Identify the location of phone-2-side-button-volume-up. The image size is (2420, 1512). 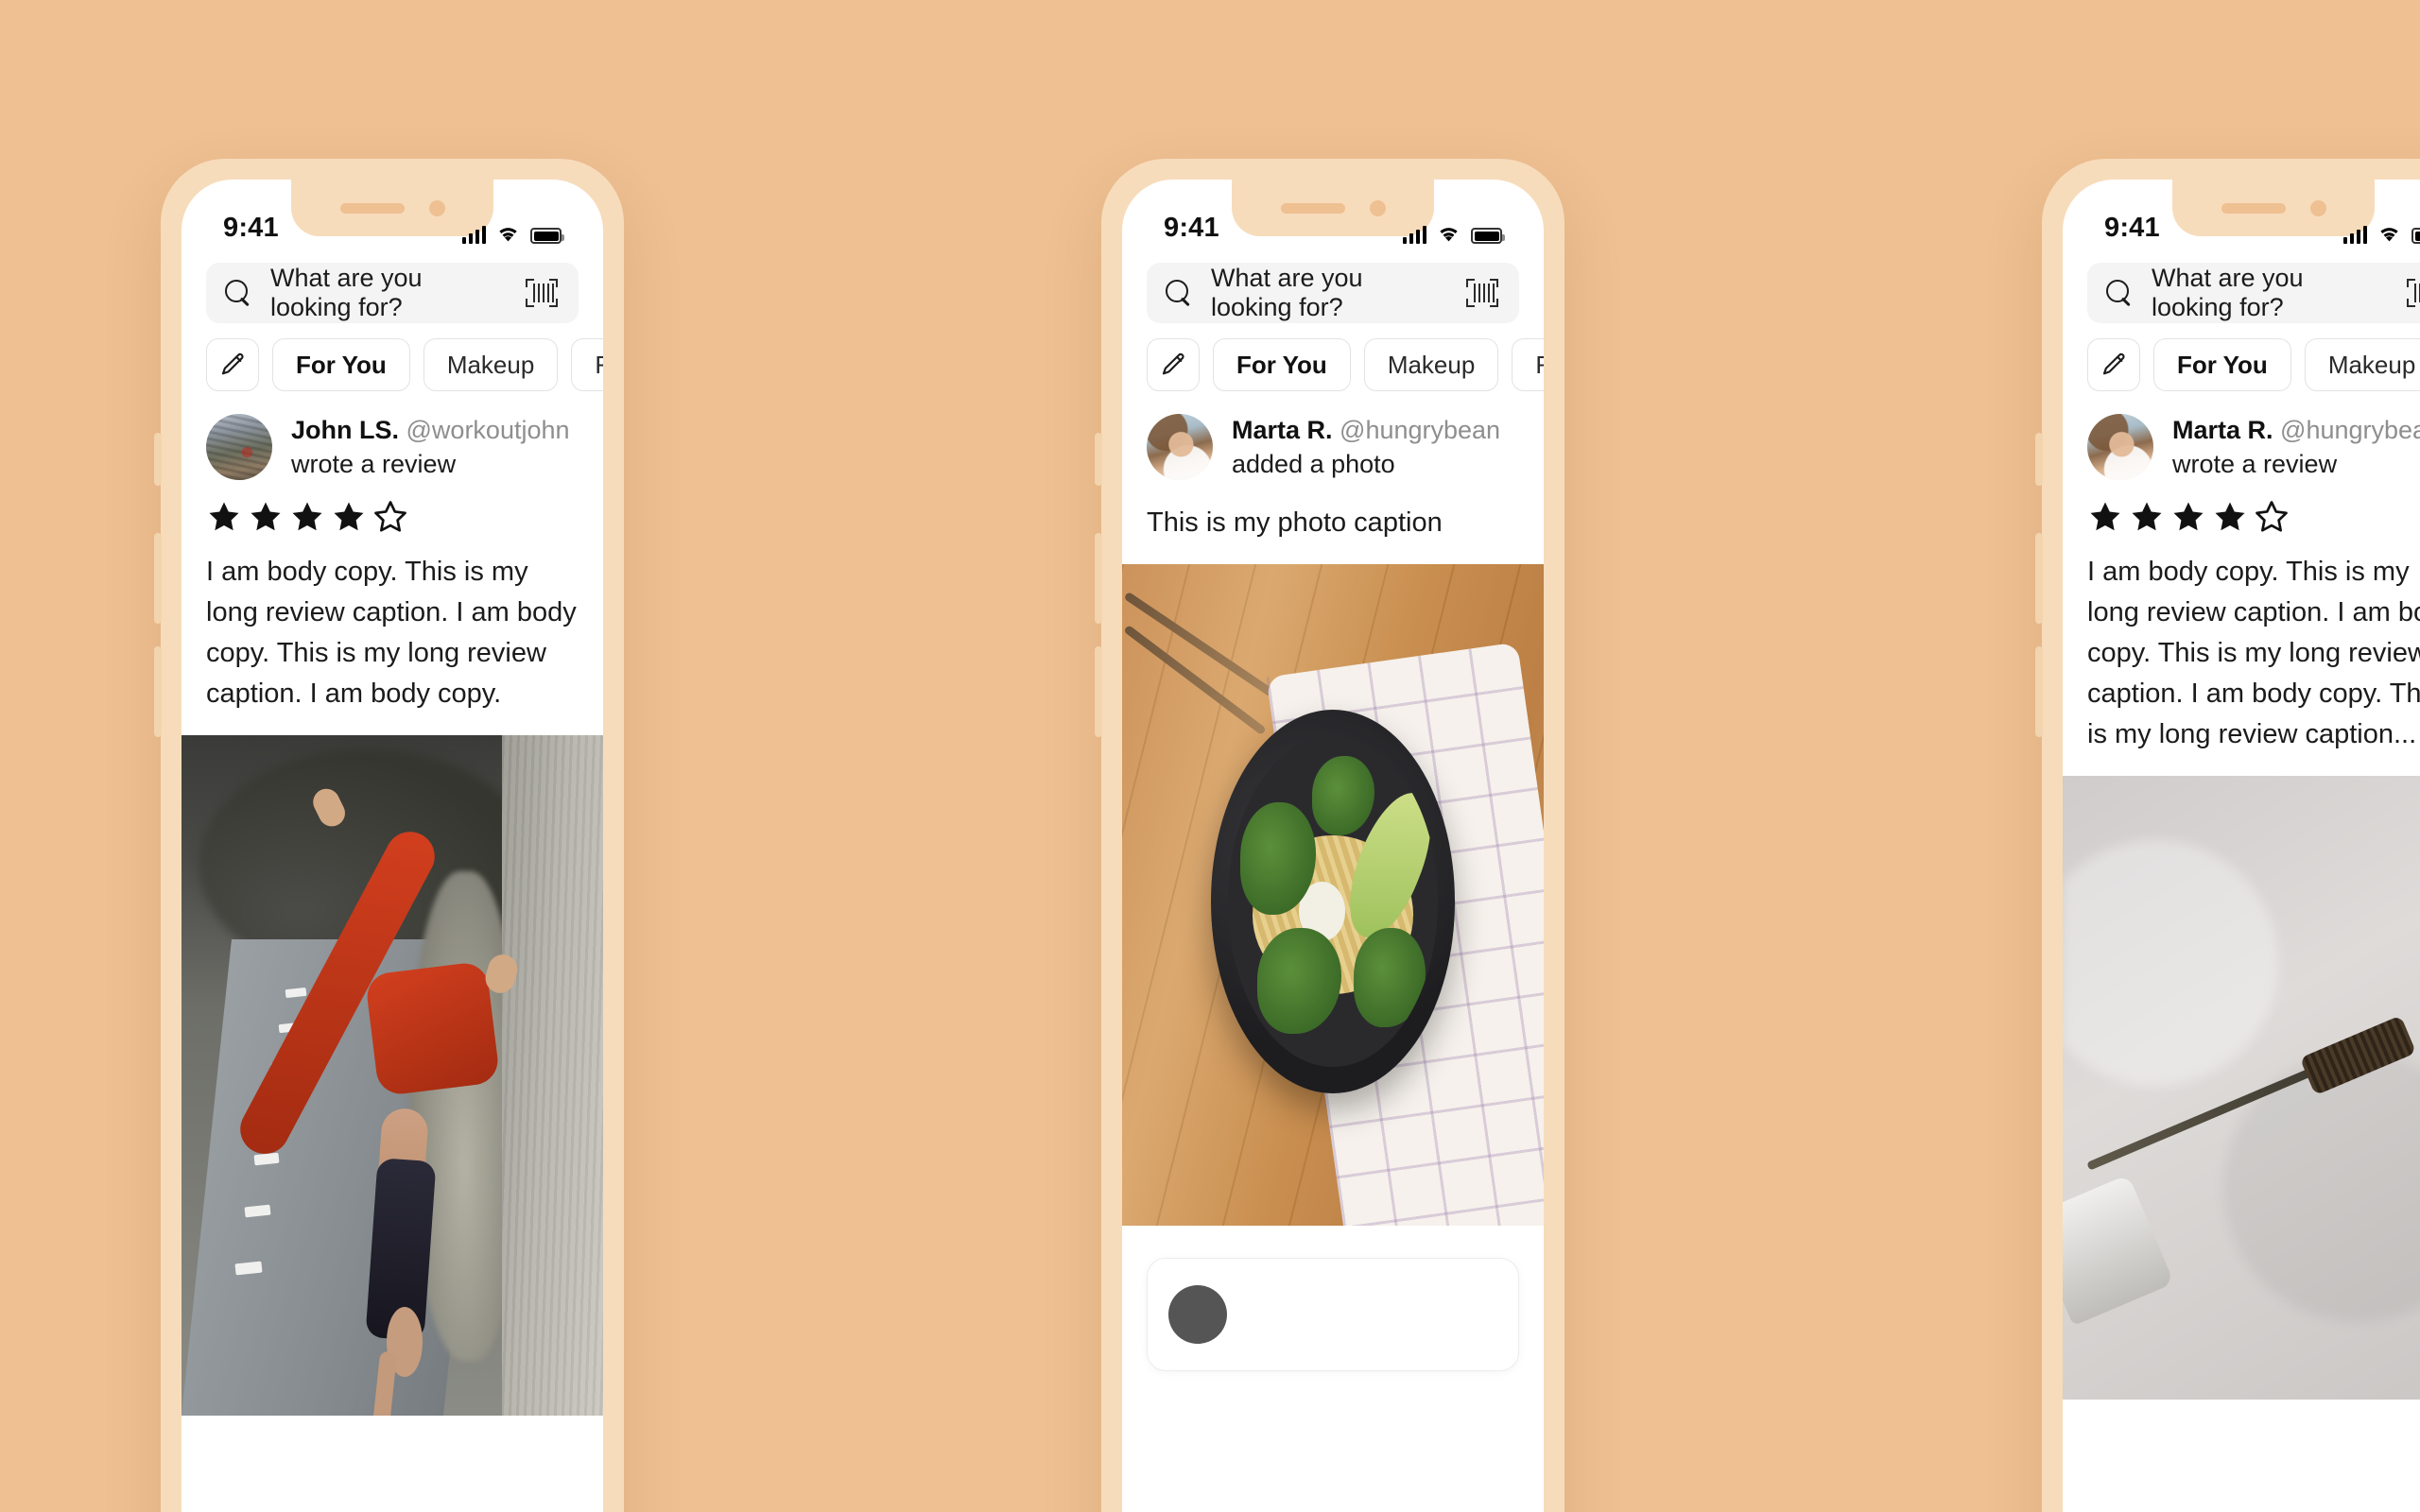
(1098, 578).